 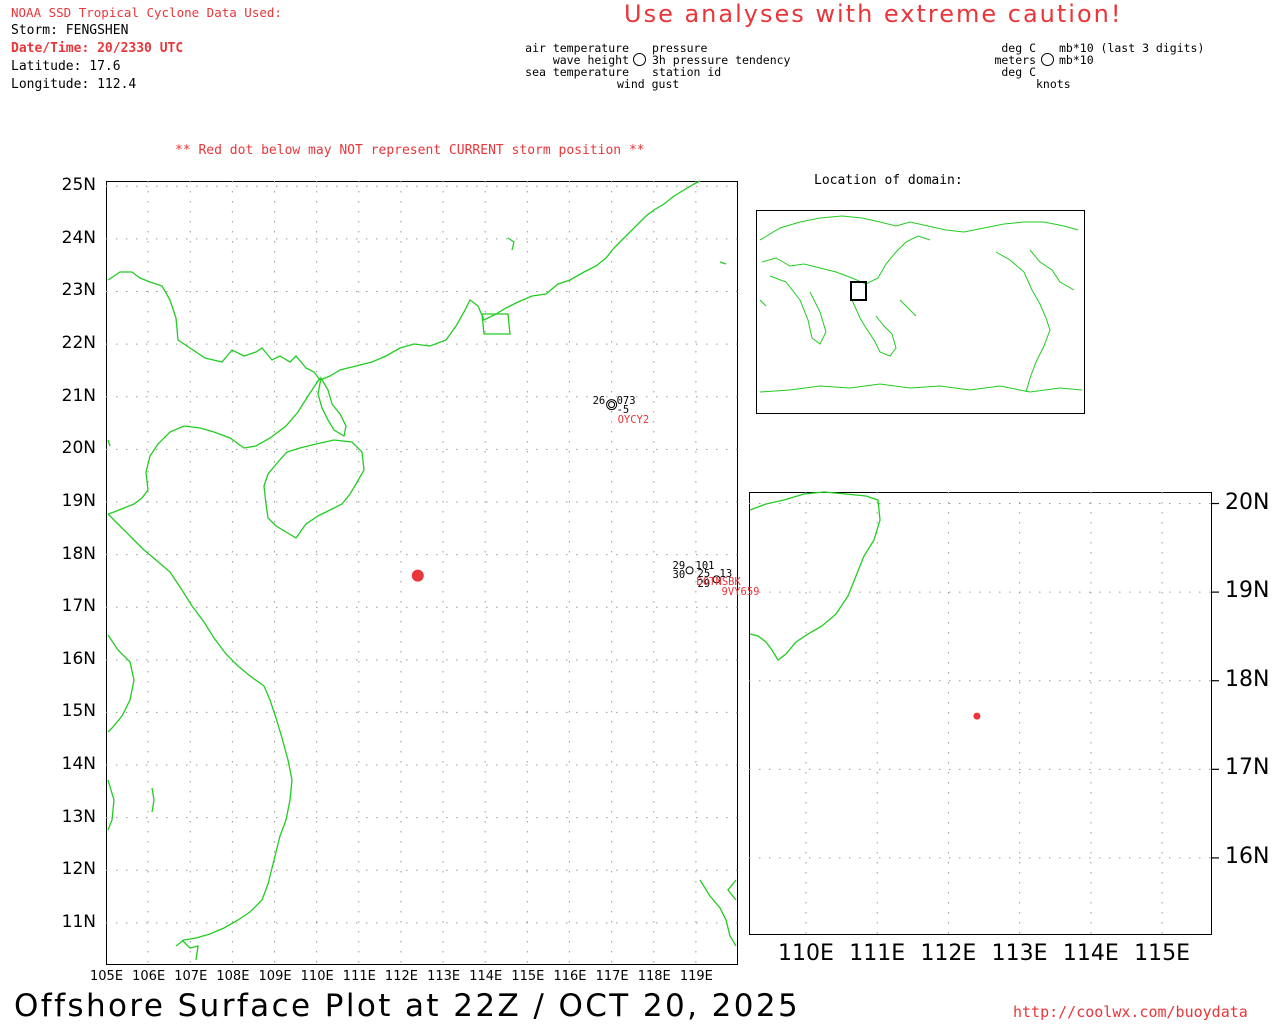 What do you see at coordinates (78, 816) in the screenshot?
I see `main-lat-label: 13N` at bounding box center [78, 816].